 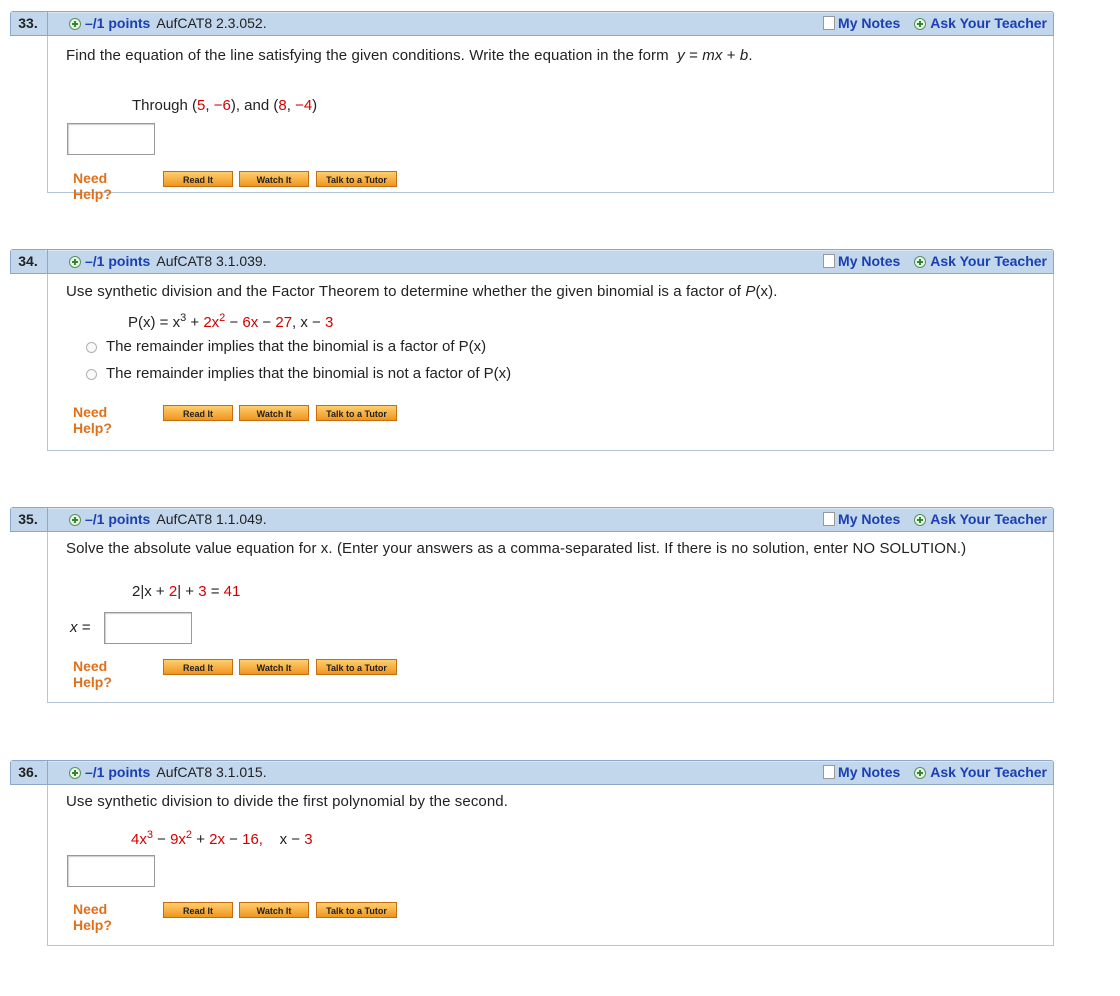 I want to click on question-info: –/1 points AufCAT8 3.1.015., so click(x=168, y=772).